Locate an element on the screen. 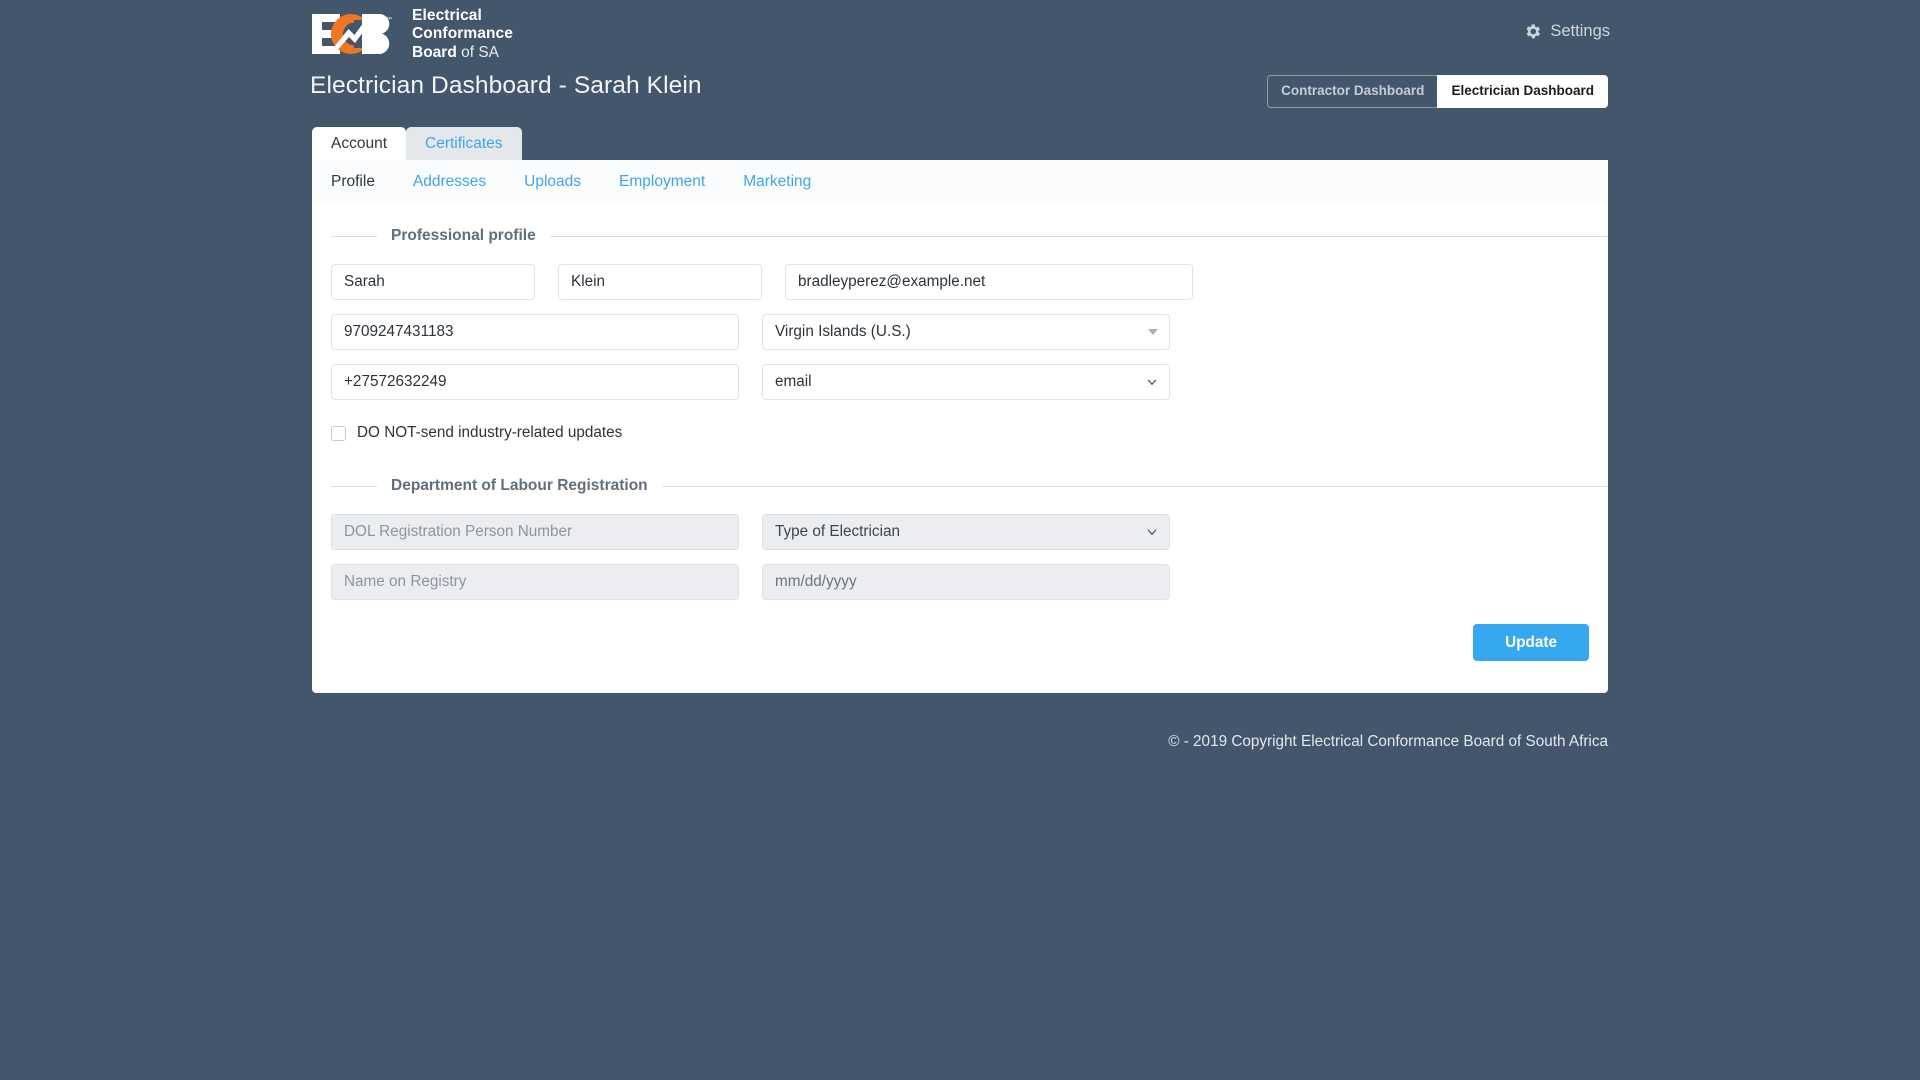 This screenshot has width=1920, height=1080. svg-text: ™ is located at coordinates (389, 19).